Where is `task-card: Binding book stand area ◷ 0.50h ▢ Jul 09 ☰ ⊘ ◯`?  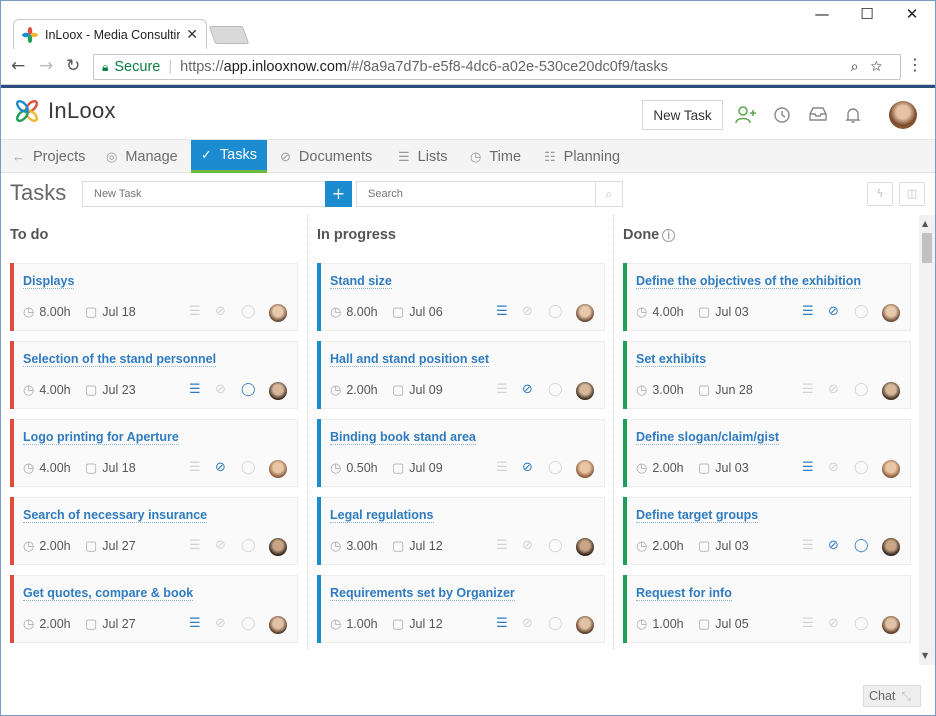
task-card: Binding book stand area ◷ 0.50h ▢ Jul 09 ☰ ⊘ ◯ is located at coordinates (461, 453).